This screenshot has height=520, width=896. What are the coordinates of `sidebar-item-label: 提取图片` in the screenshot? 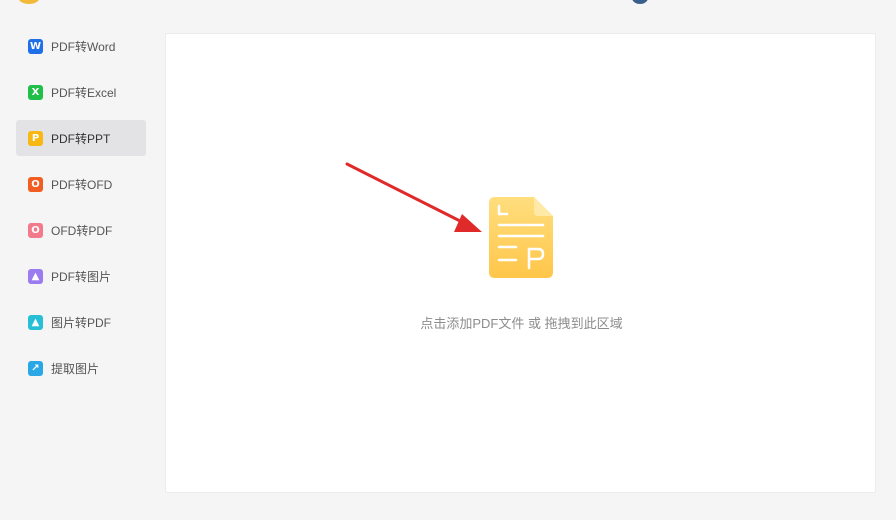 It's located at (75, 368).